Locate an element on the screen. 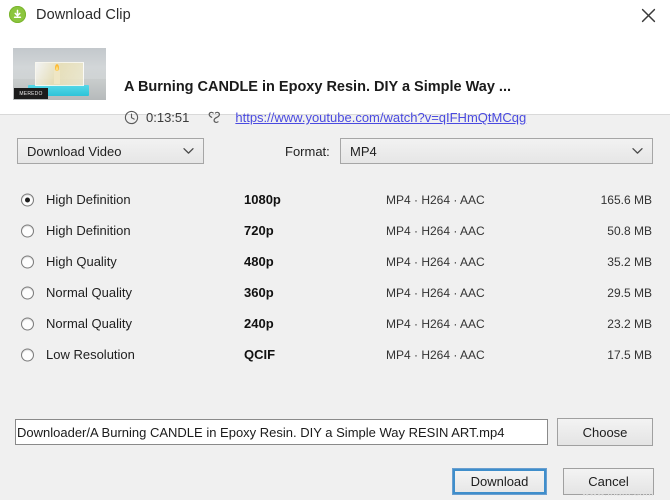  quality-label: High Quality is located at coordinates (81, 261).